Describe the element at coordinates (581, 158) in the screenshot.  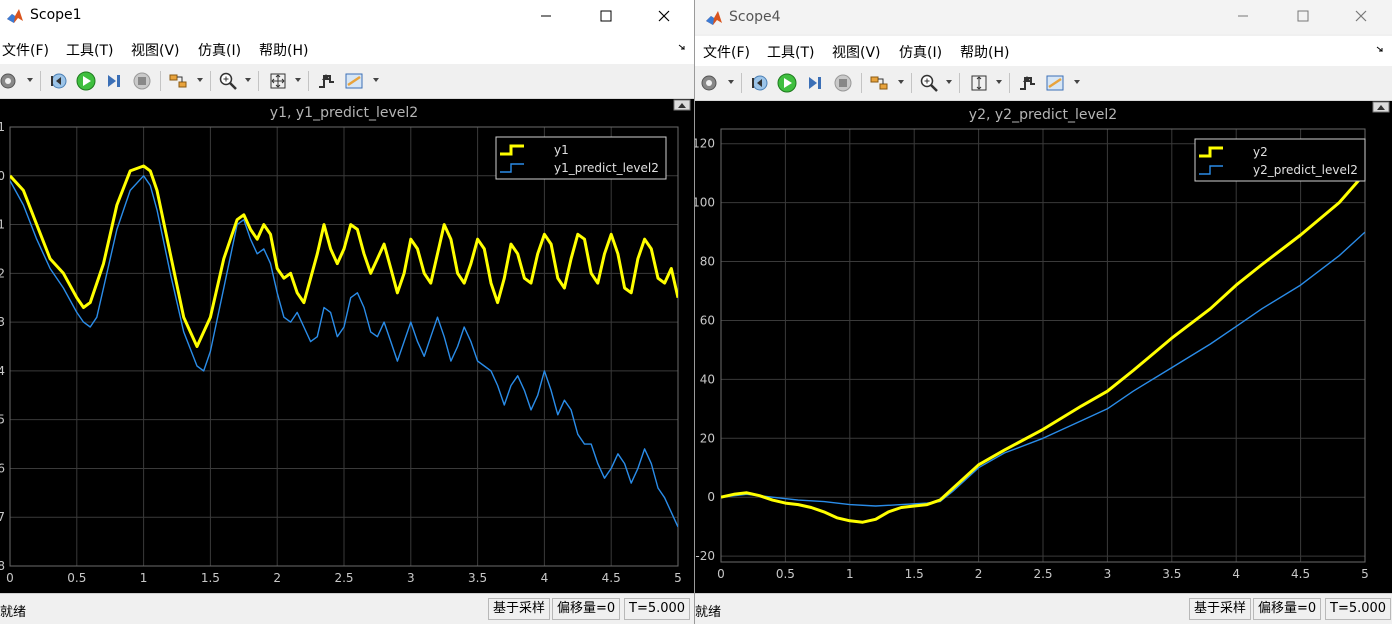
I see `chart-legend: y1 y1_predict_level2` at that location.